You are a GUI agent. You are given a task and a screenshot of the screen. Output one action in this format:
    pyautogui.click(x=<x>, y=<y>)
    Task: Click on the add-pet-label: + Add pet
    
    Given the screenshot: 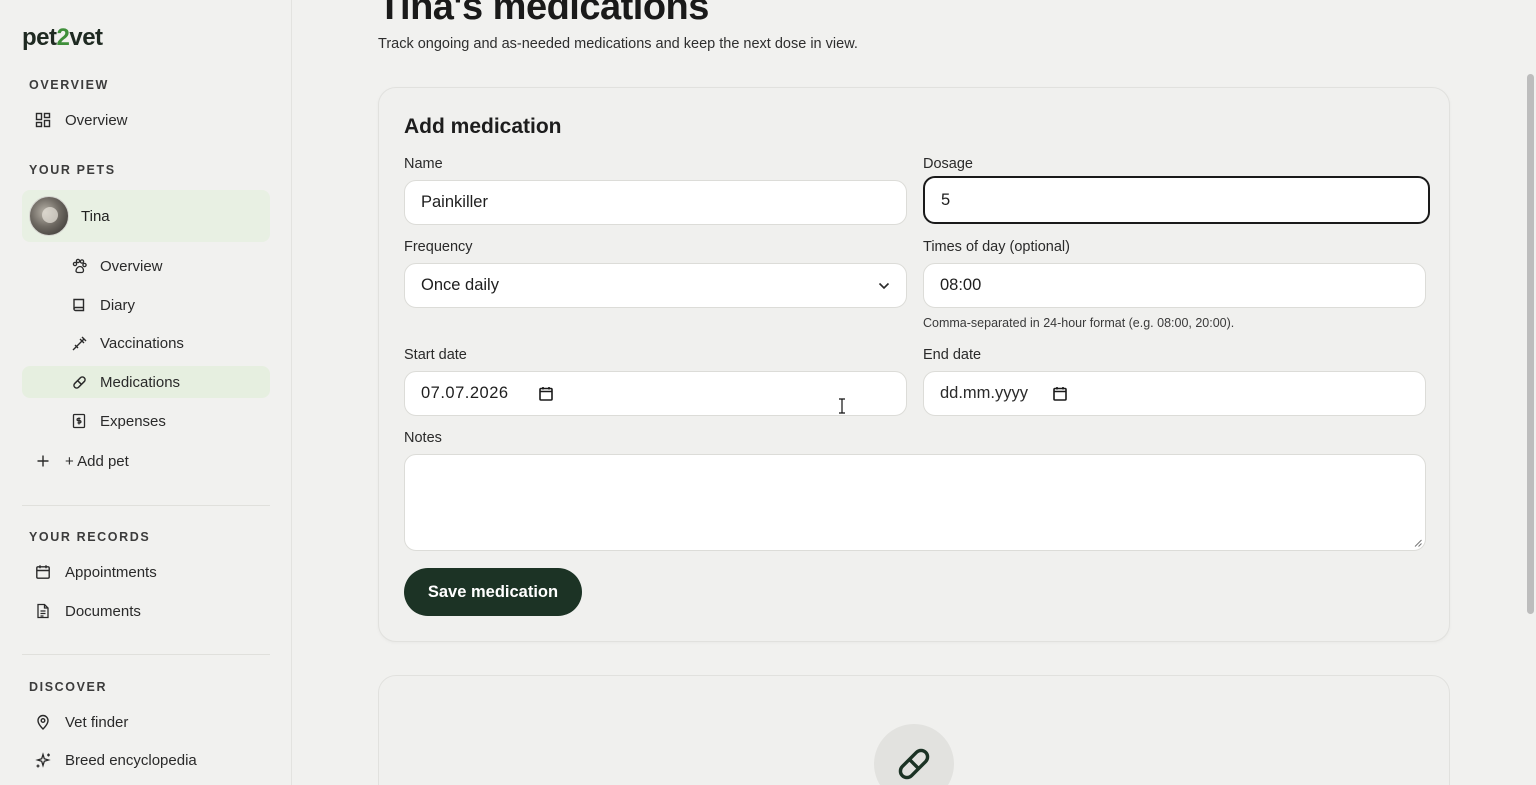 What is the action you would take?
    pyautogui.click(x=97, y=461)
    